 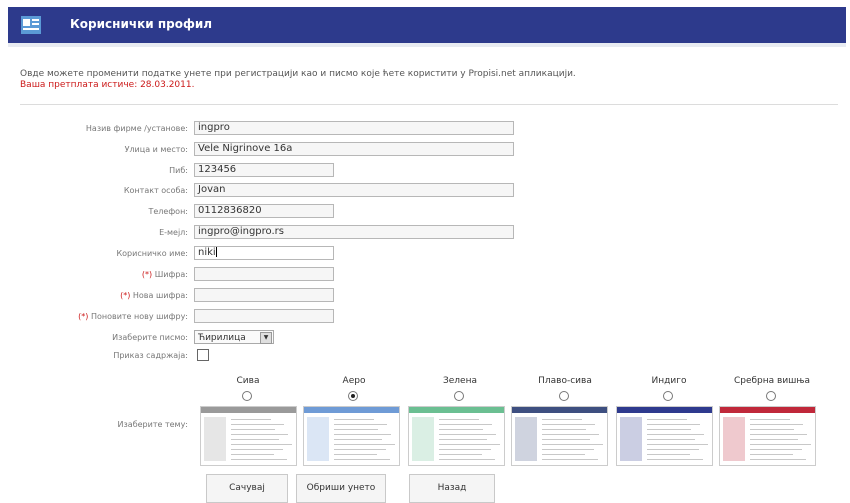 What do you see at coordinates (150, 337) in the screenshot?
I see `script-label: Изаберите писмо:` at bounding box center [150, 337].